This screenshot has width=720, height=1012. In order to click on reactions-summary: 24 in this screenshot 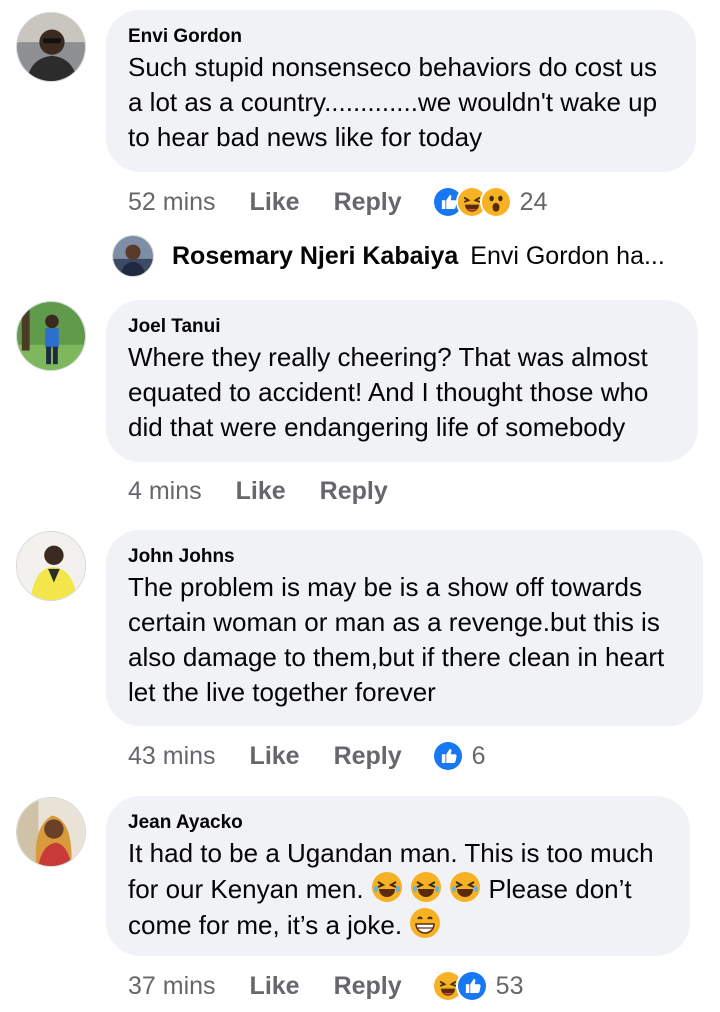, I will do `click(489, 202)`.